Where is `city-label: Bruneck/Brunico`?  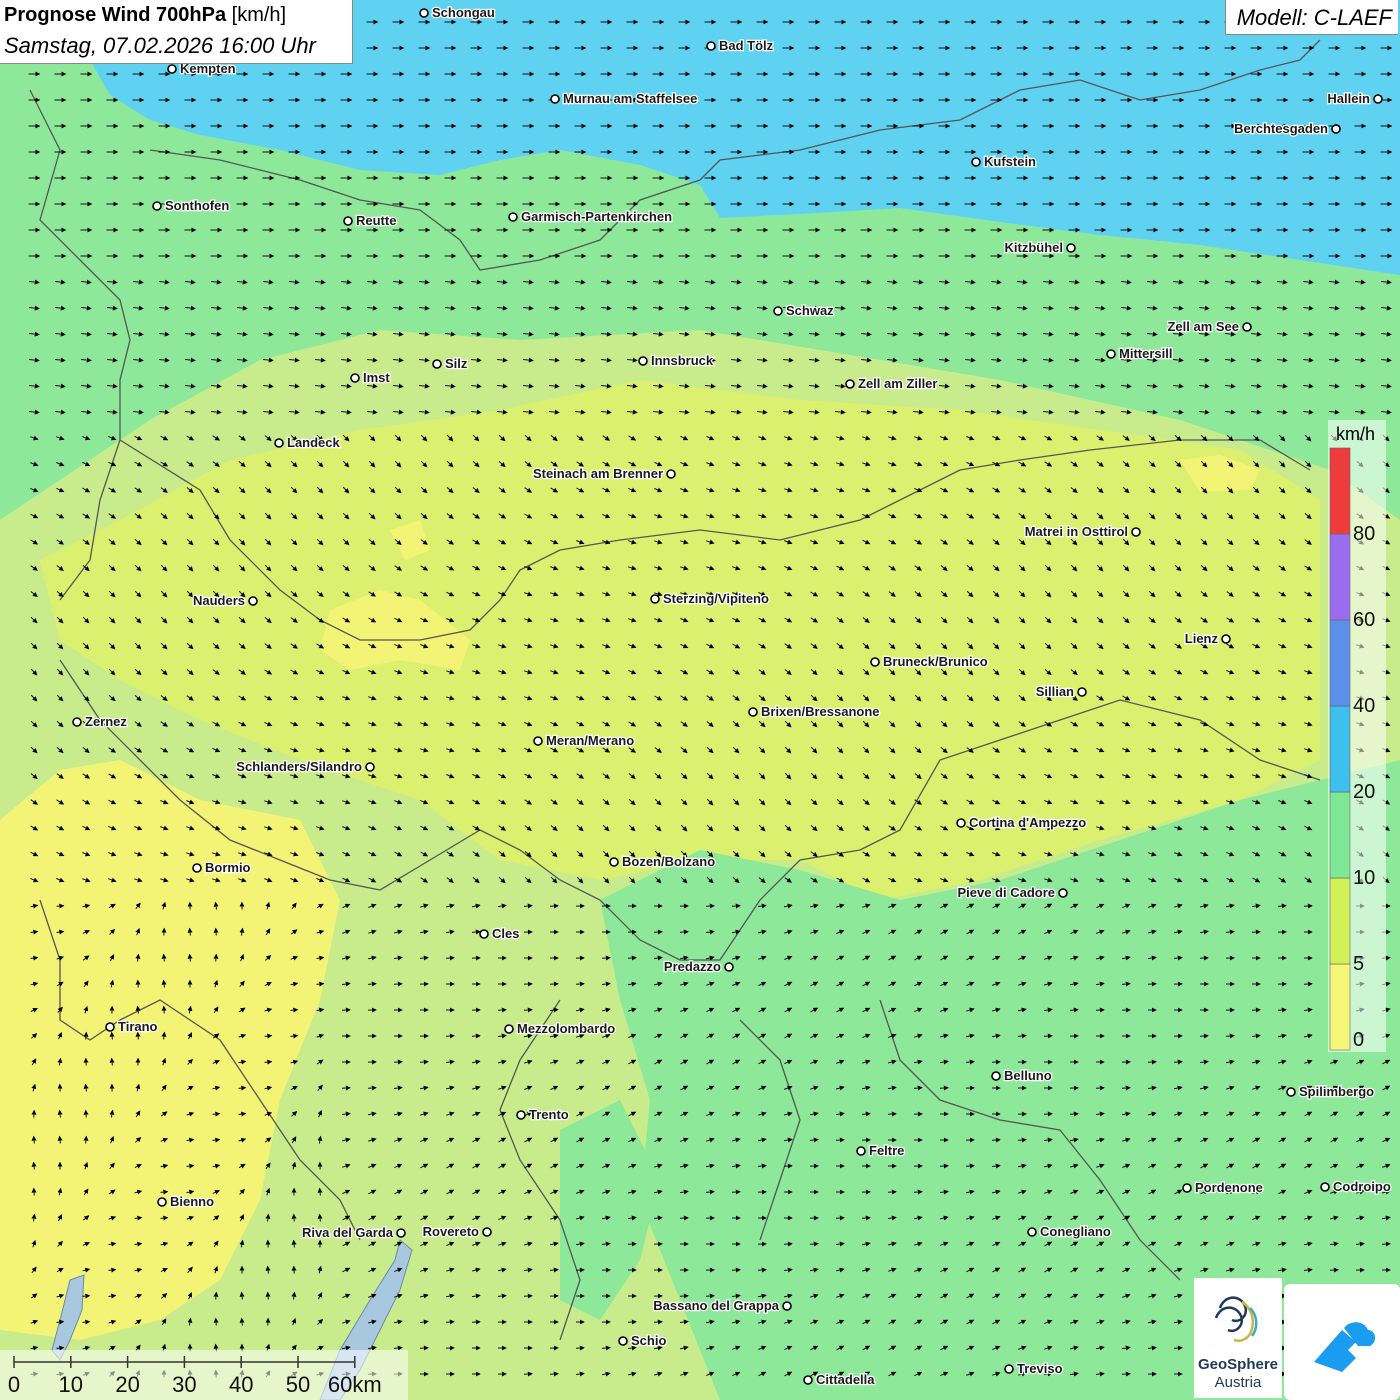 city-label: Bruneck/Brunico is located at coordinates (935, 661).